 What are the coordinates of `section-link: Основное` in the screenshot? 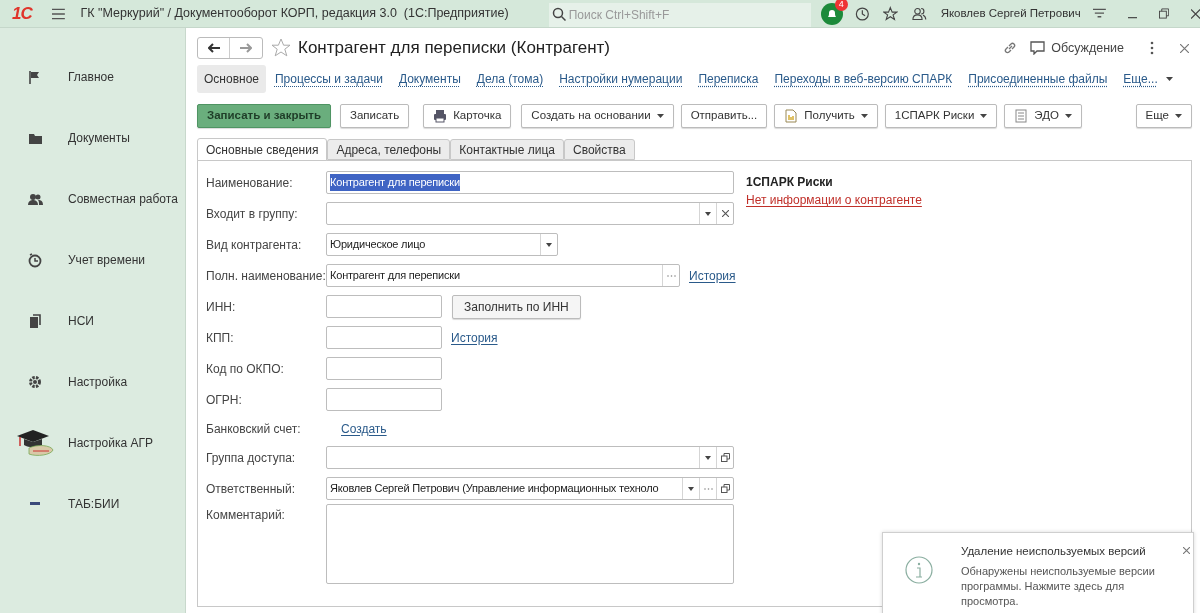 It's located at (231, 78).